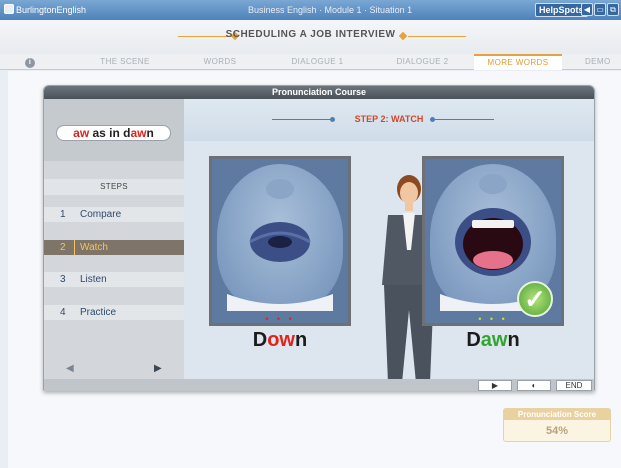 The width and height of the screenshot is (621, 468). What do you see at coordinates (63, 247) in the screenshot?
I see `step-number: 2` at bounding box center [63, 247].